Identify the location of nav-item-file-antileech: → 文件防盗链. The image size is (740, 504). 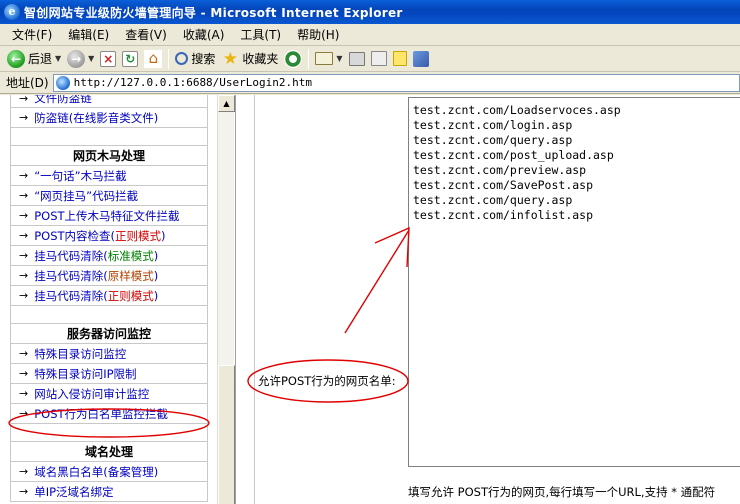
(109, 101).